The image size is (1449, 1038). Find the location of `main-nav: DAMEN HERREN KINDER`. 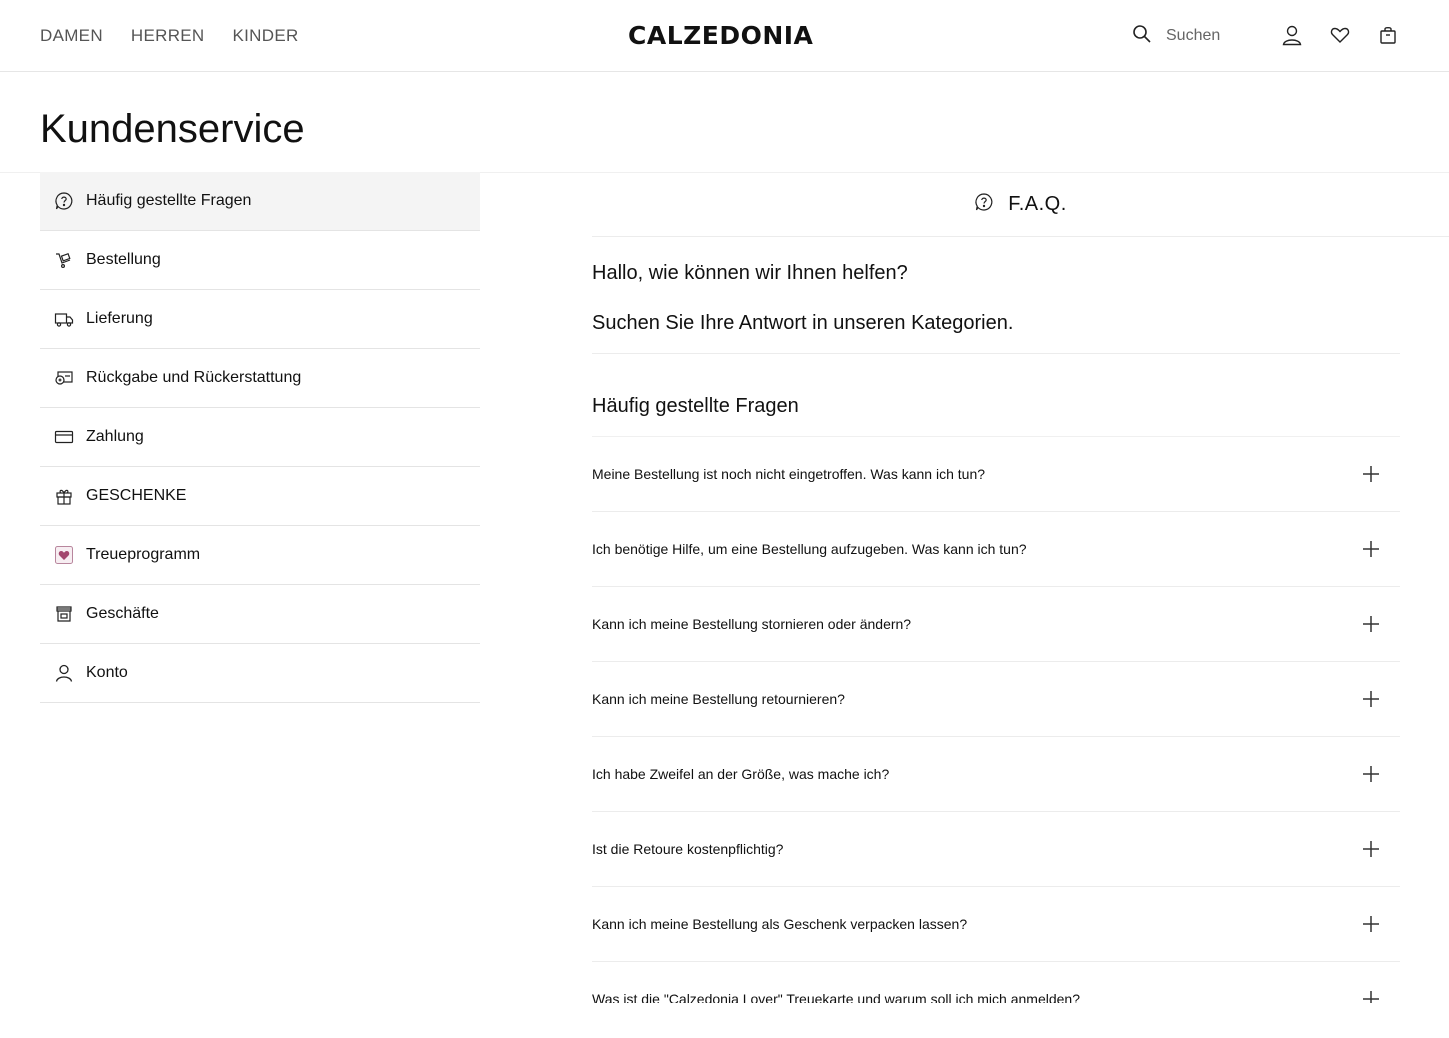

main-nav: DAMEN HERREN KINDER is located at coordinates (169, 36).